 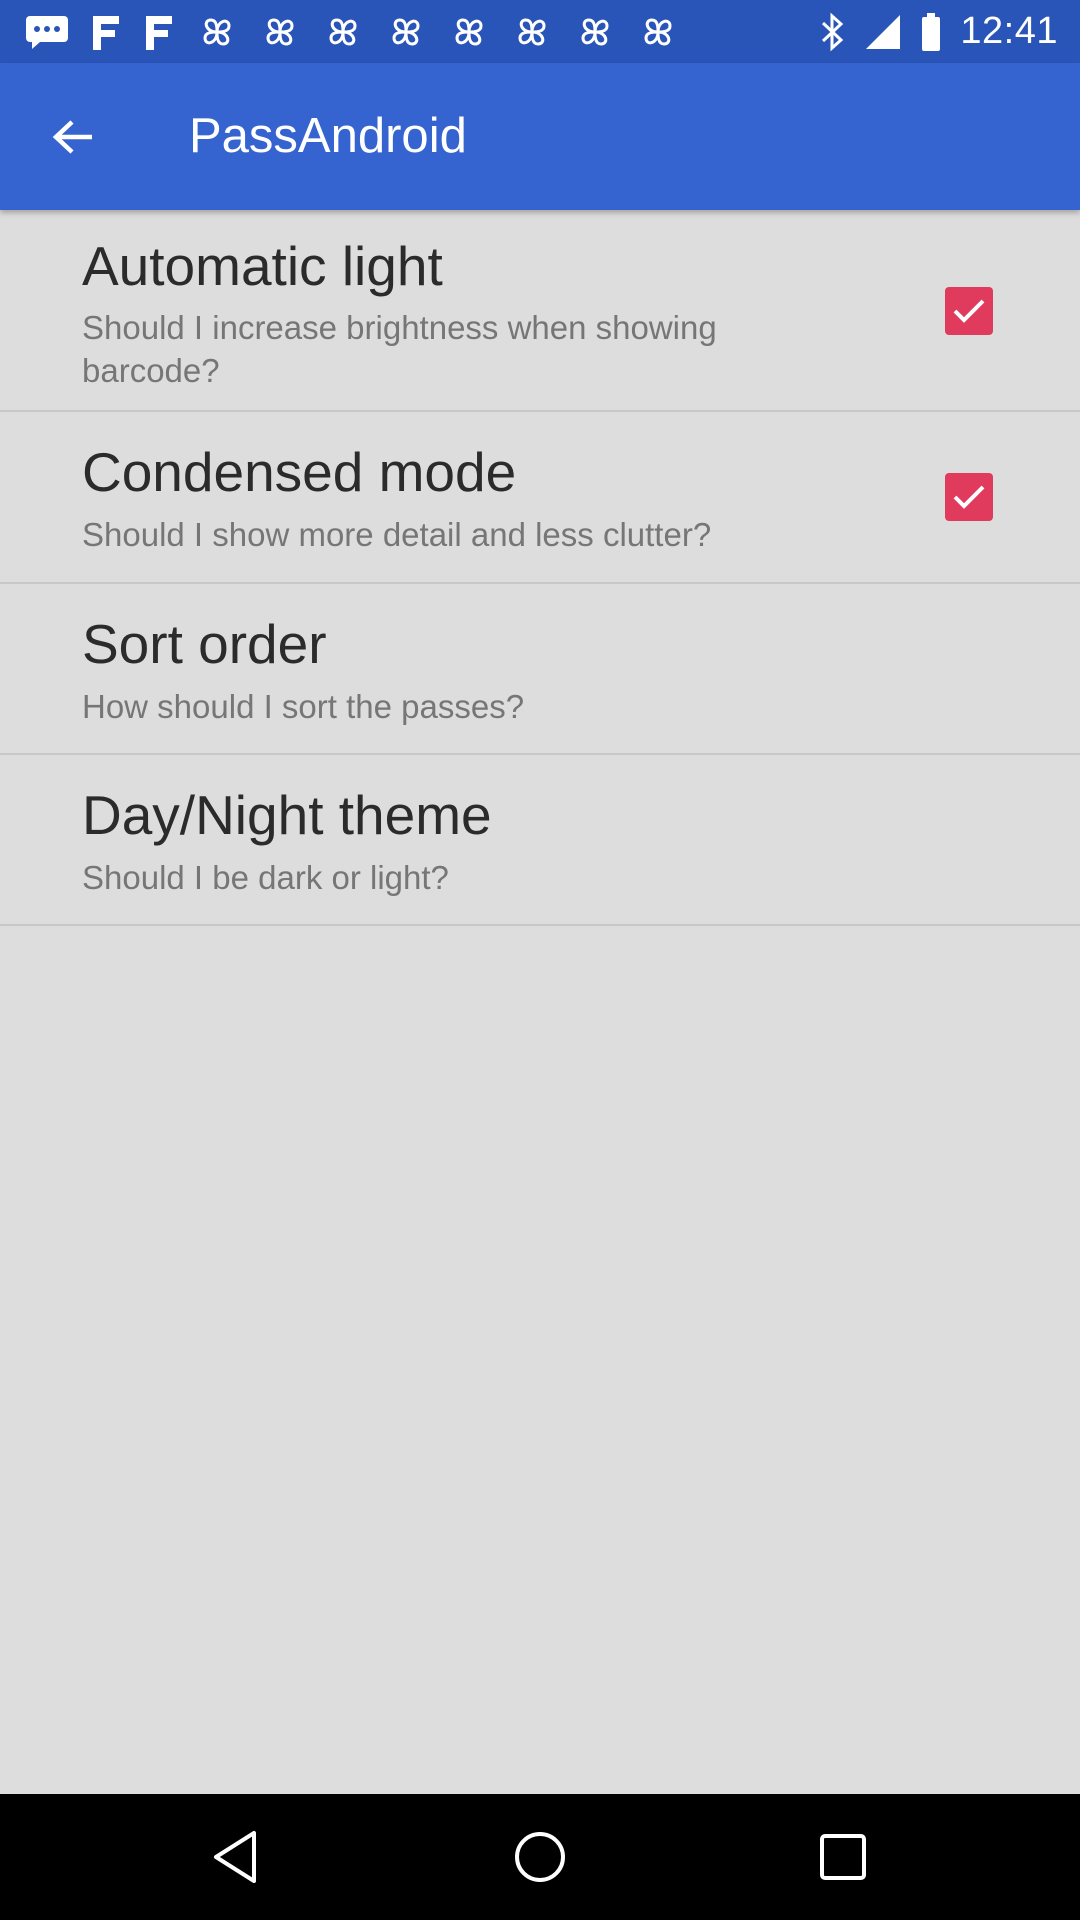 What do you see at coordinates (328, 136) in the screenshot?
I see `page-title: PassAndroid` at bounding box center [328, 136].